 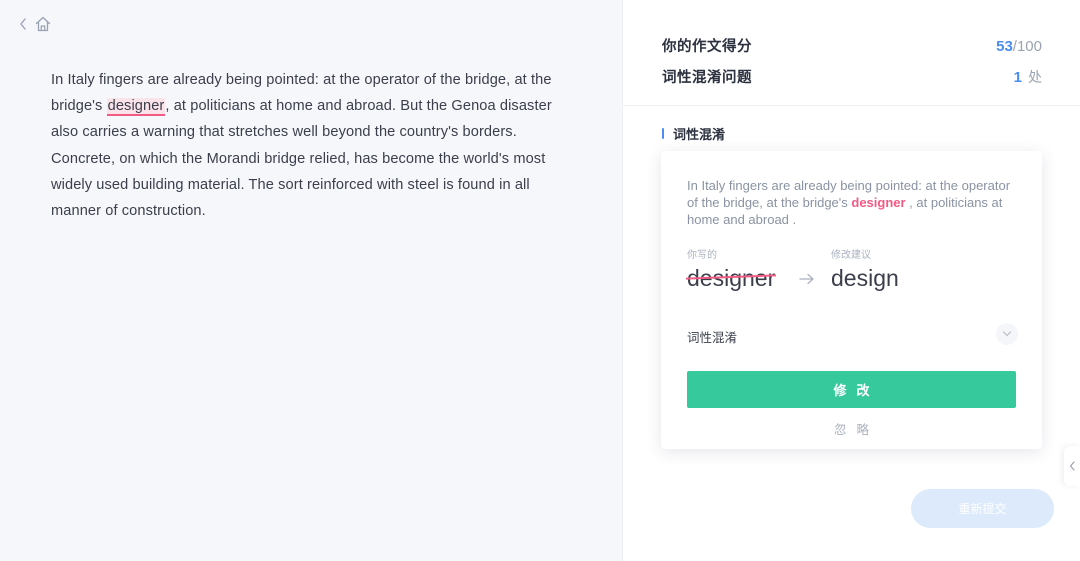 What do you see at coordinates (712, 337) in the screenshot?
I see `issue-type-label: 词性混淆` at bounding box center [712, 337].